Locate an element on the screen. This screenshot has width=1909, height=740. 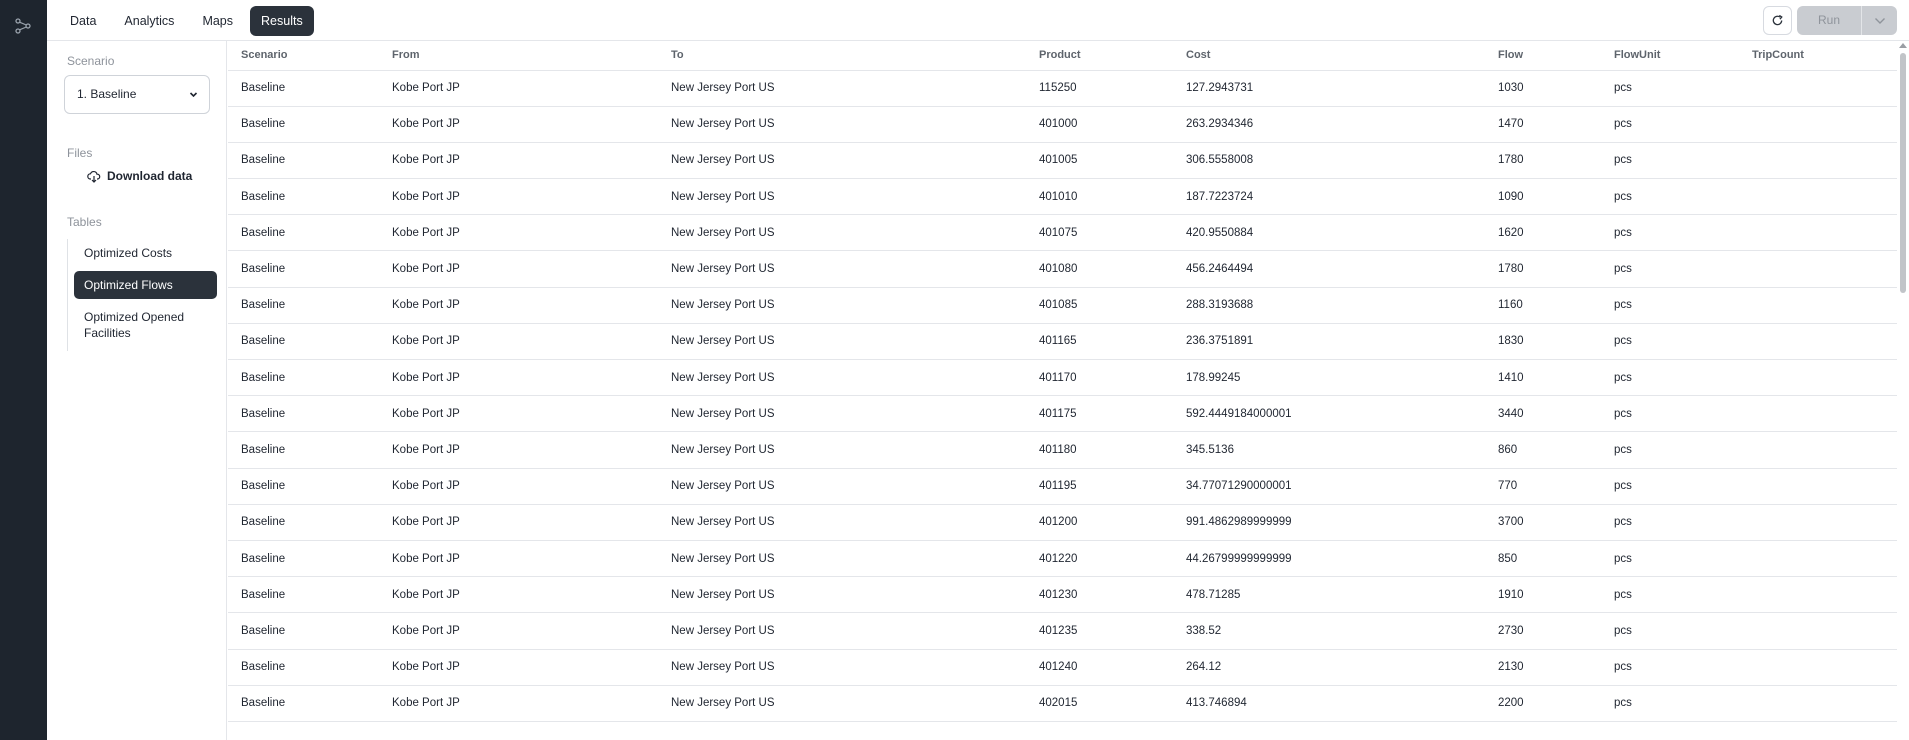
run-button-group: Run is located at coordinates (1847, 20).